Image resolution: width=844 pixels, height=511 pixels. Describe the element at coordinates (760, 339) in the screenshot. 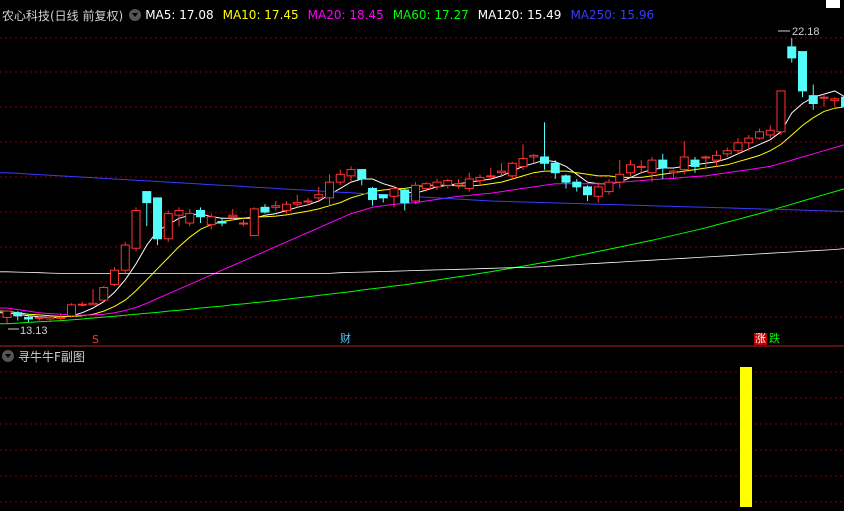

I see `limit-up-marker: 涨` at that location.